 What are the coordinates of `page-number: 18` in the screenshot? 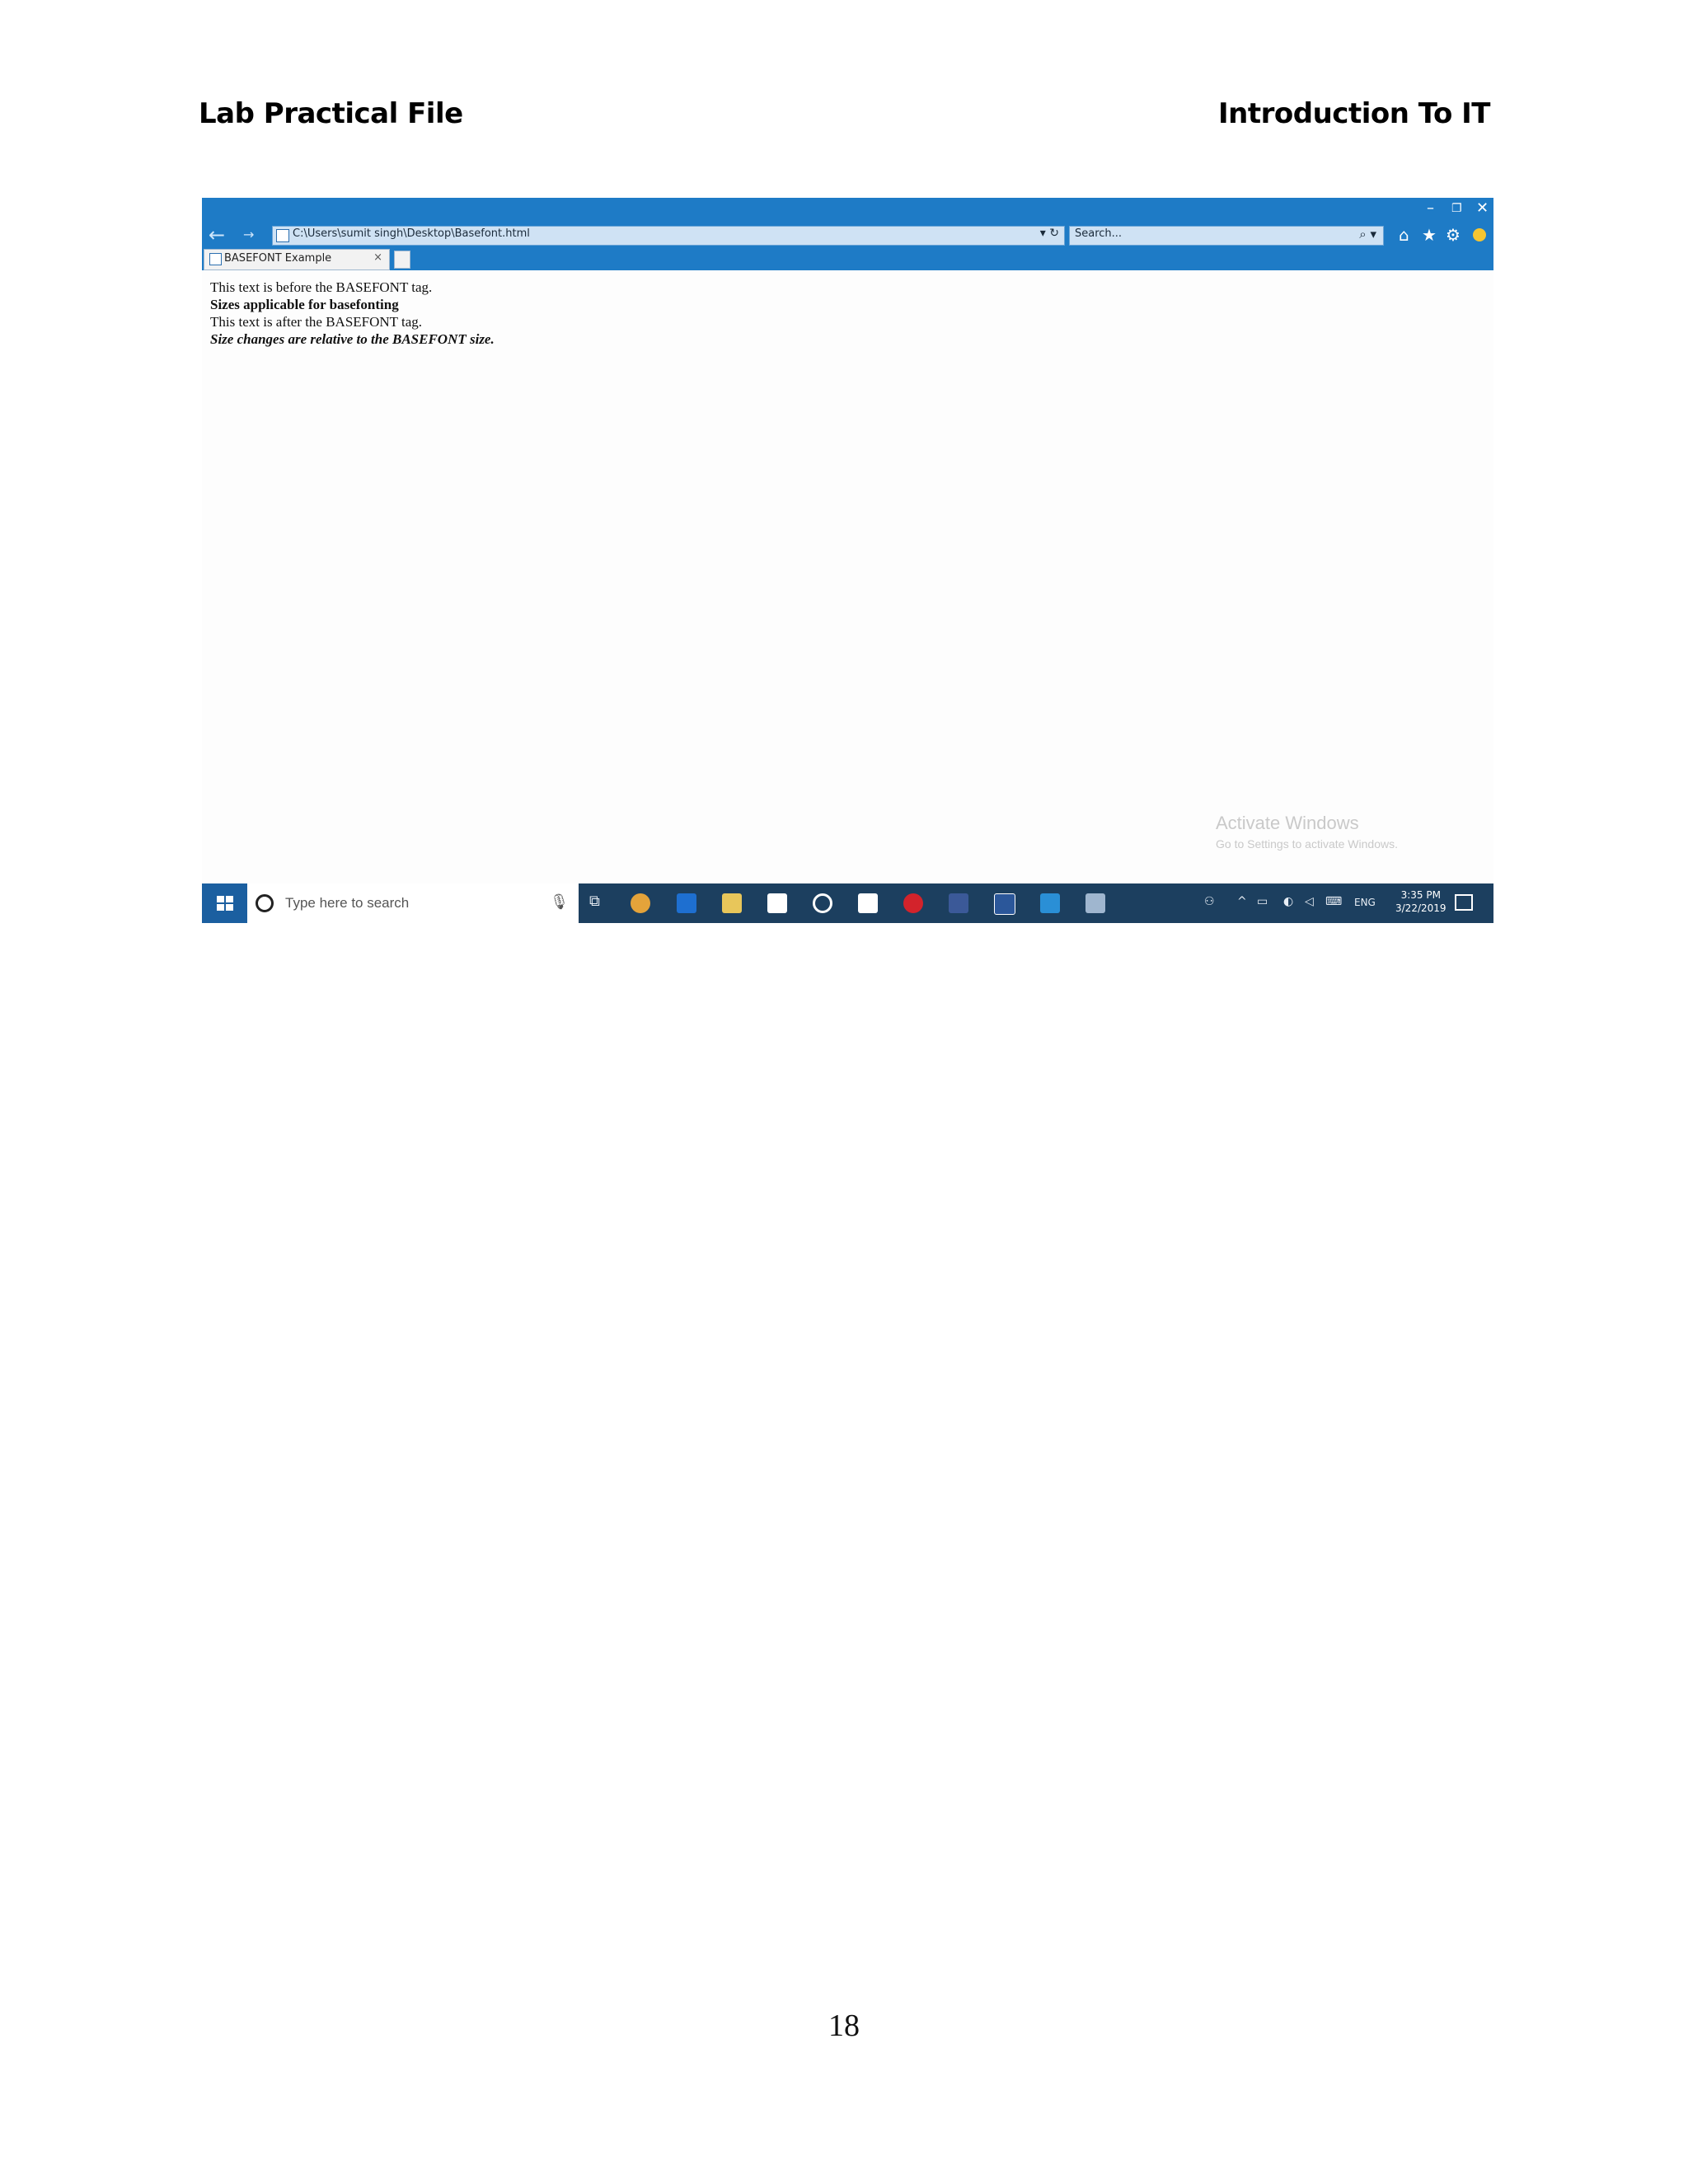 It's located at (844, 2025).